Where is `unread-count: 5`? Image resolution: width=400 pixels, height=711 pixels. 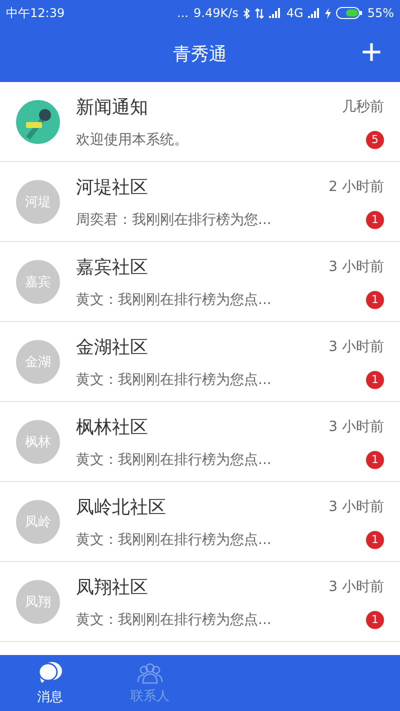
unread-count: 5 is located at coordinates (375, 139).